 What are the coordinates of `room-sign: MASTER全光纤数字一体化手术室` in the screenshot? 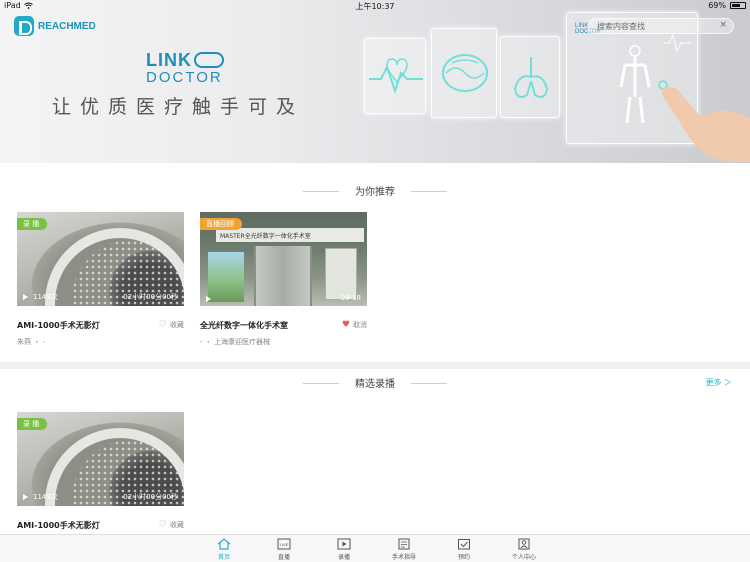 It's located at (290, 235).